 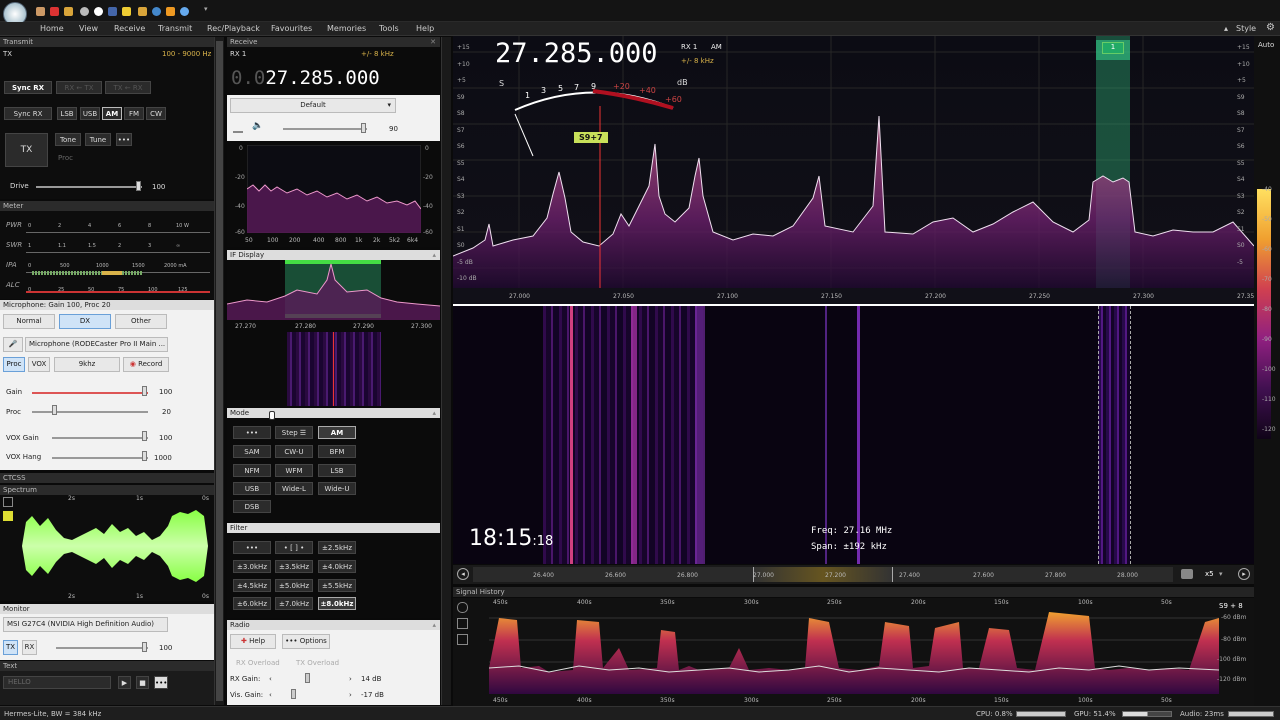 What do you see at coordinates (161, 682) in the screenshot?
I see `text-more-button: •••` at bounding box center [161, 682].